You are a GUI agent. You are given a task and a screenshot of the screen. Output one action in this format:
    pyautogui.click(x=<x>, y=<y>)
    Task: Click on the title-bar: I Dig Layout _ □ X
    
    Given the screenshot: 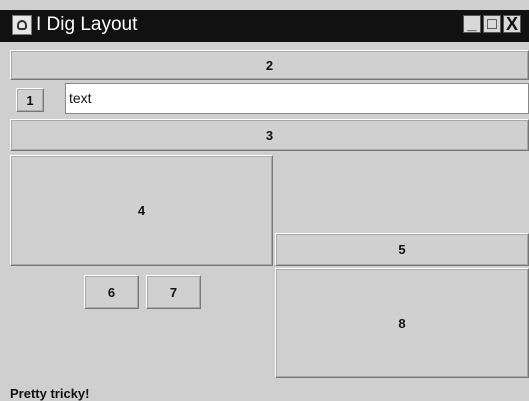 What is the action you would take?
    pyautogui.click(x=264, y=26)
    